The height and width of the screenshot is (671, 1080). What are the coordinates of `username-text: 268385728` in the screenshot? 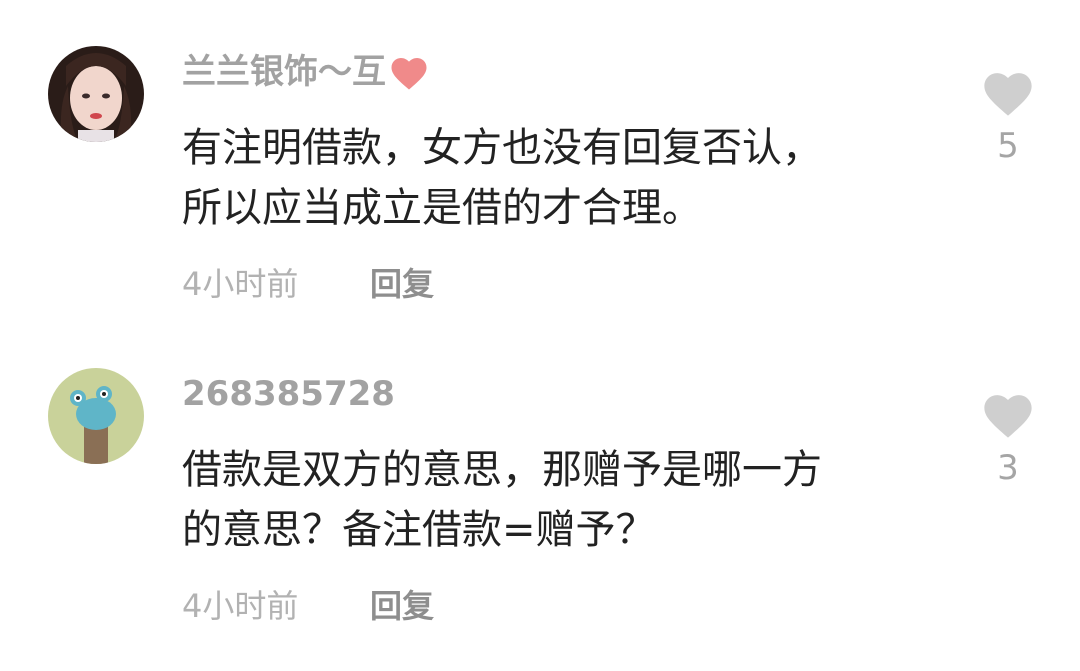 It's located at (288, 394).